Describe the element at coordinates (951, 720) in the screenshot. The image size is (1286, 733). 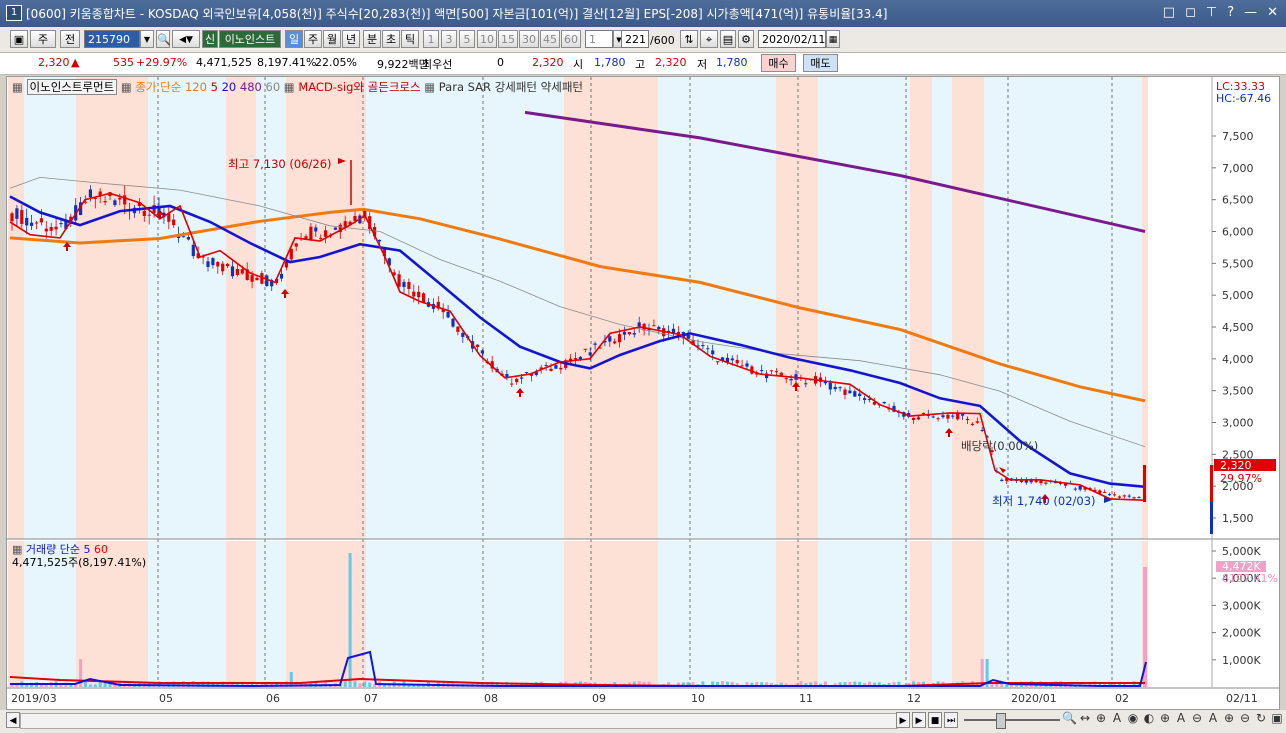
I see `end-icon: ⏭` at that location.